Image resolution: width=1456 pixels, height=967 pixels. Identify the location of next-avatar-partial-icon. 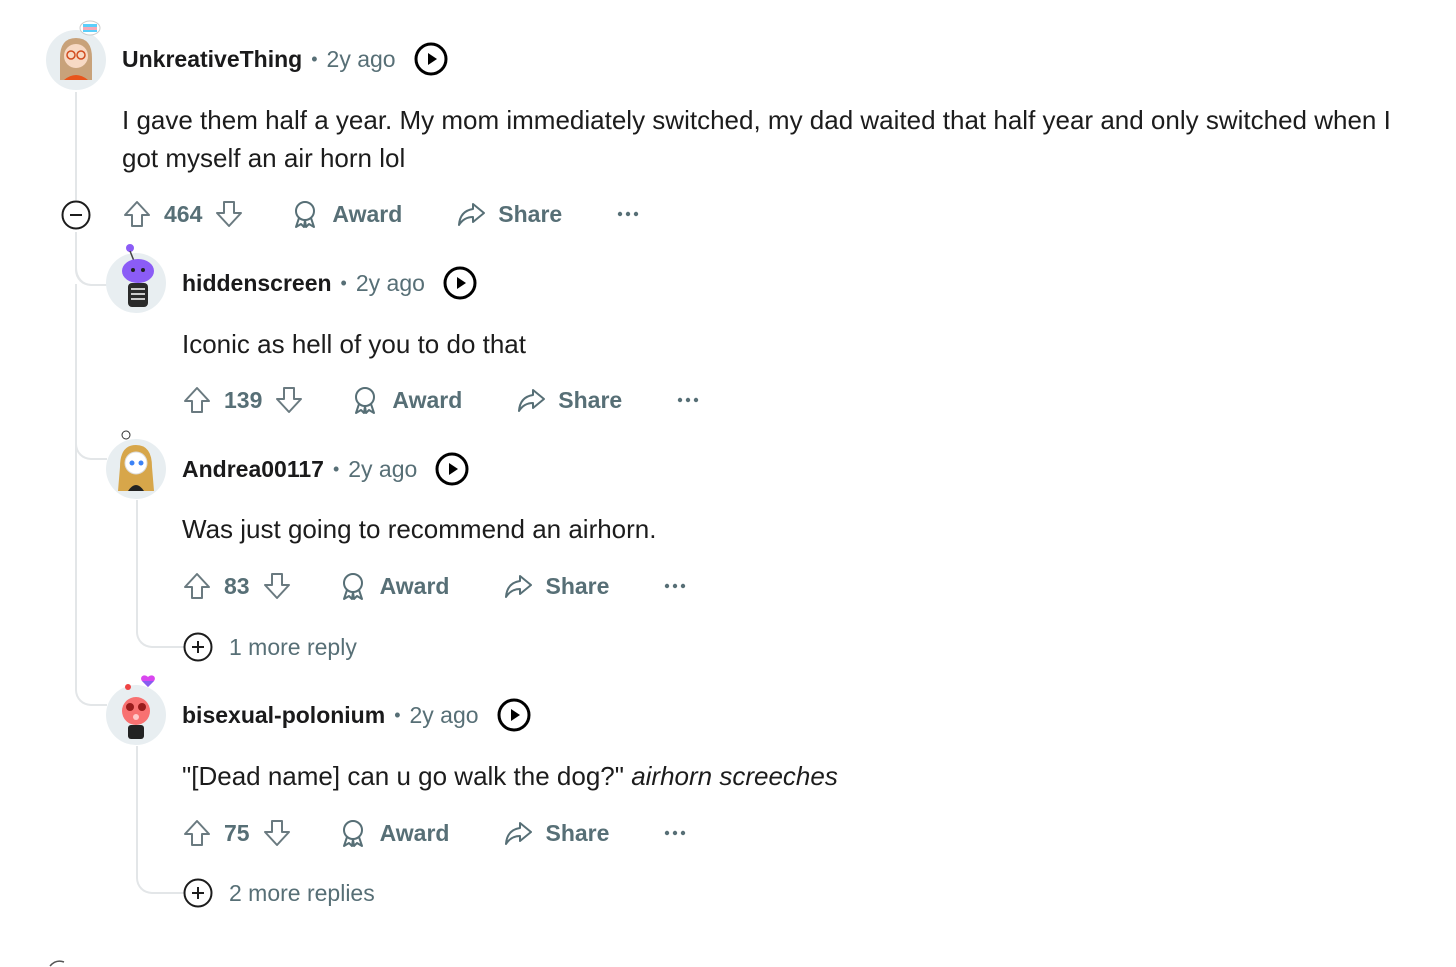
(57, 963).